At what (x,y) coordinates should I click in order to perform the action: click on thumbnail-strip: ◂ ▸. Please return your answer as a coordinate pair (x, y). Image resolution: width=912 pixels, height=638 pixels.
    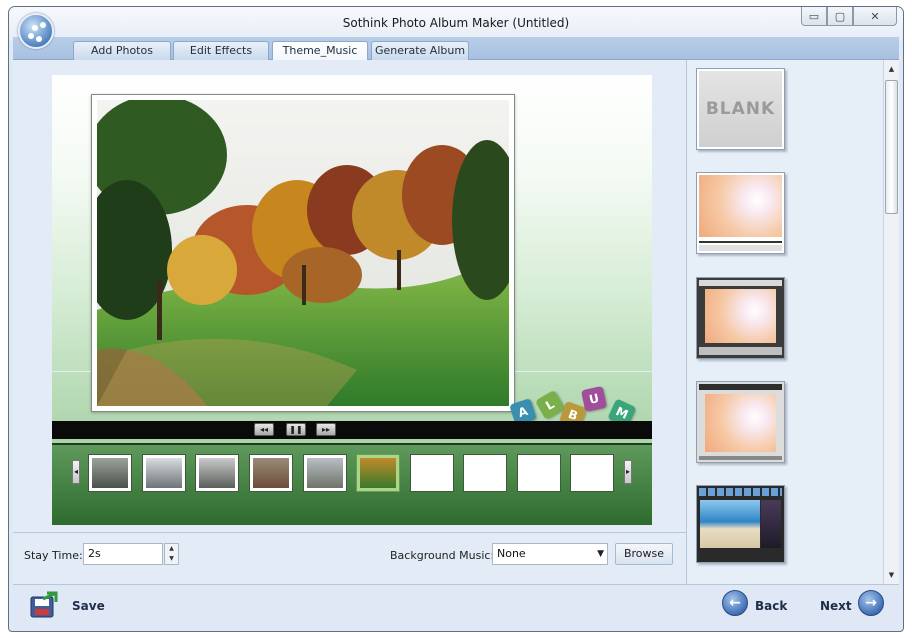
    Looking at the image, I should click on (352, 484).